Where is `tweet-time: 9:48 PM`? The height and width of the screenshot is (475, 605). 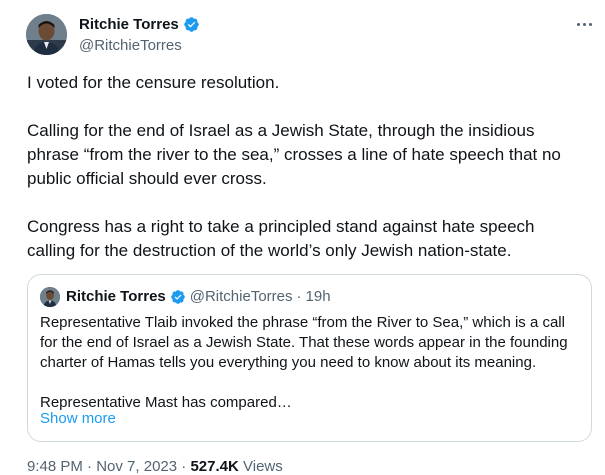
tweet-time: 9:48 PM is located at coordinates (55, 466).